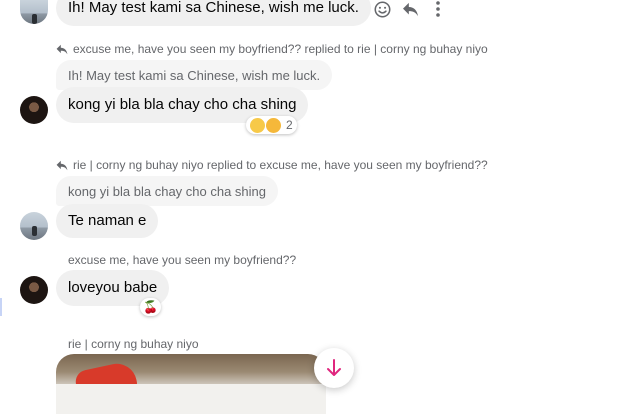  Describe the element at coordinates (191, 399) in the screenshot. I see `photo-content` at that location.